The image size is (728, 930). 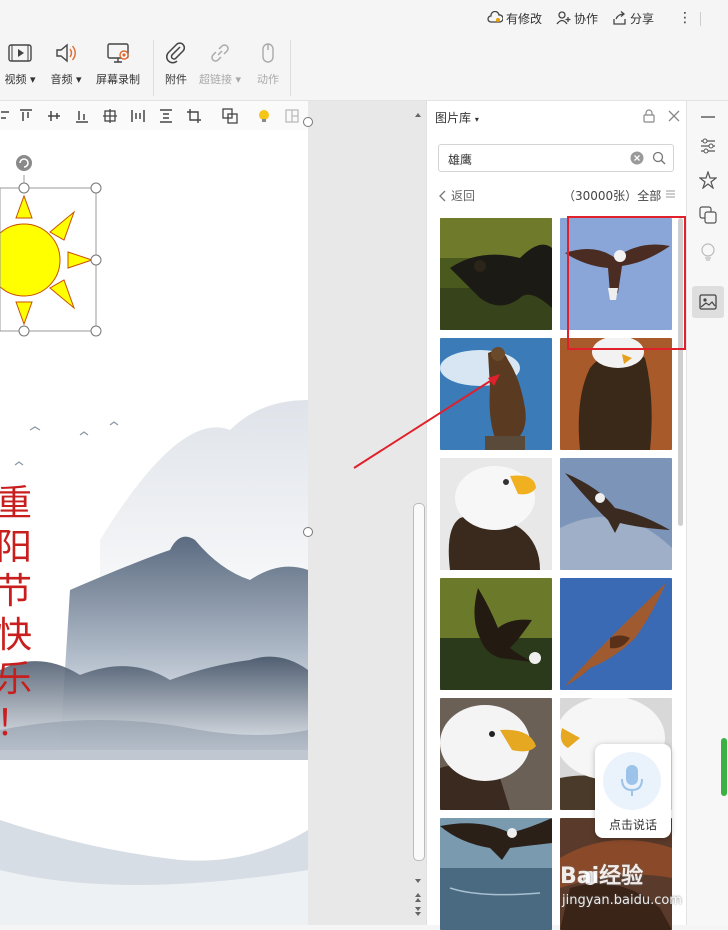 I want to click on list-menu-icon, so click(x=670, y=194).